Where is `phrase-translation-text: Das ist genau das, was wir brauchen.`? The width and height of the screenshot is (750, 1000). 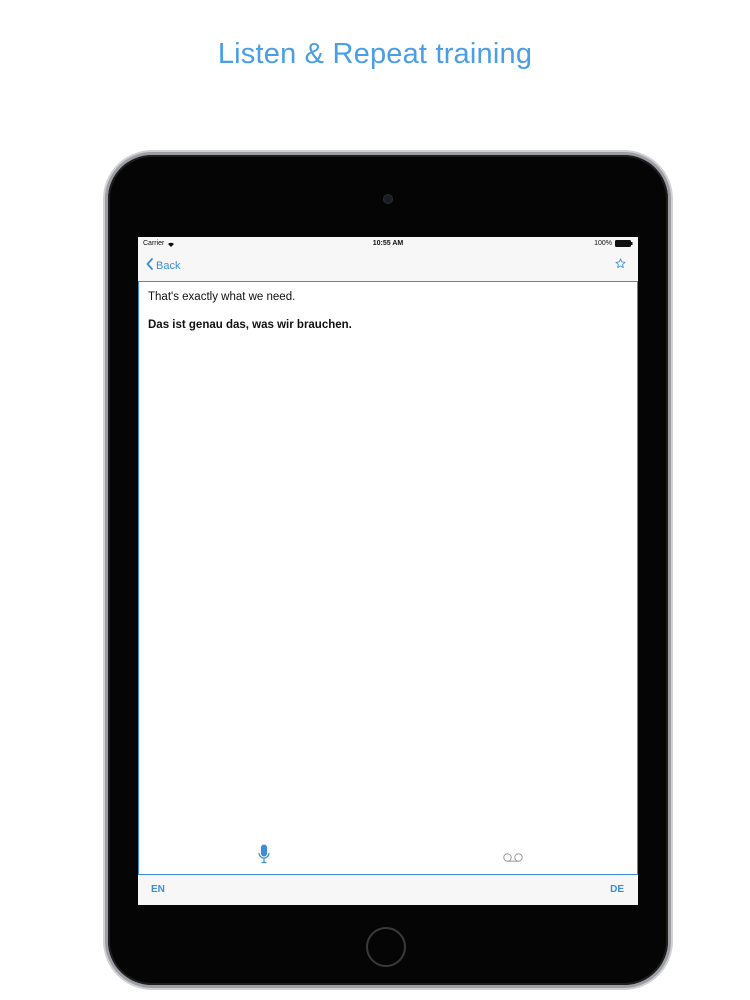 phrase-translation-text: Das ist genau das, was wir brauchen. is located at coordinates (250, 325).